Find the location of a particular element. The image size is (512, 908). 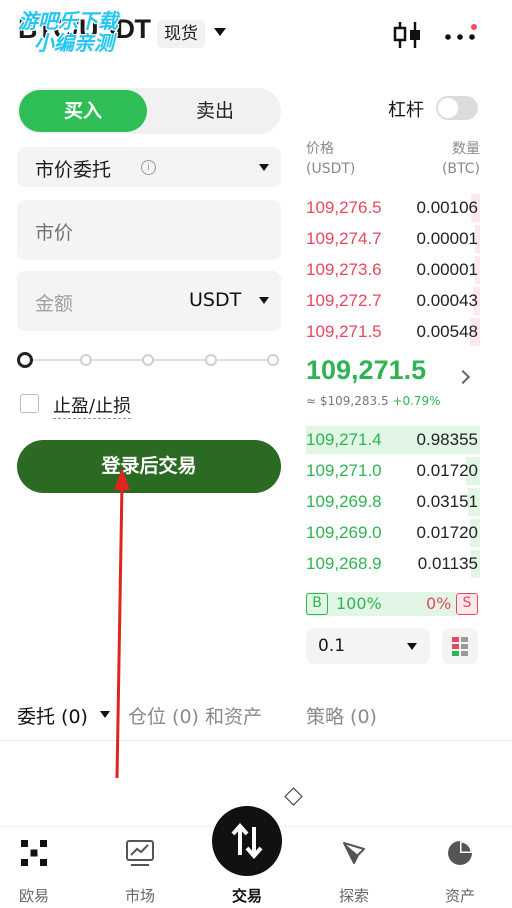

unit-chevron-down-icon is located at coordinates (264, 300).